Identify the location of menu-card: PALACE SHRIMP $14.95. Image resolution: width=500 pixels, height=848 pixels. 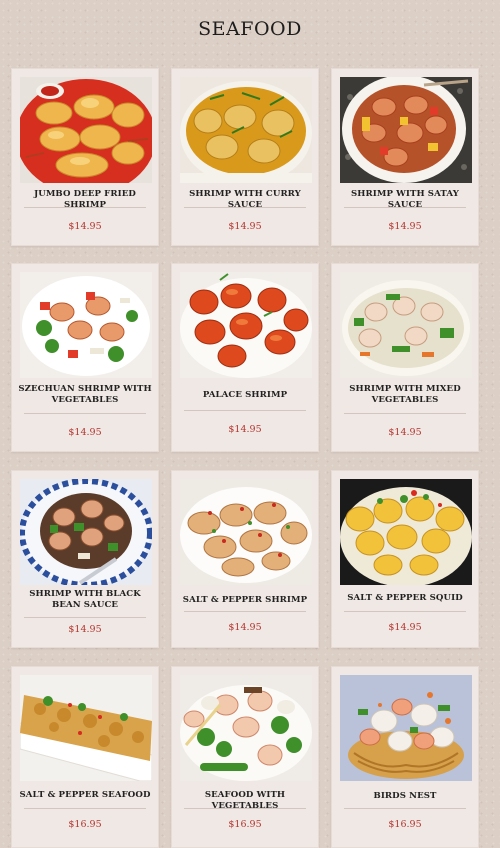
(245, 357).